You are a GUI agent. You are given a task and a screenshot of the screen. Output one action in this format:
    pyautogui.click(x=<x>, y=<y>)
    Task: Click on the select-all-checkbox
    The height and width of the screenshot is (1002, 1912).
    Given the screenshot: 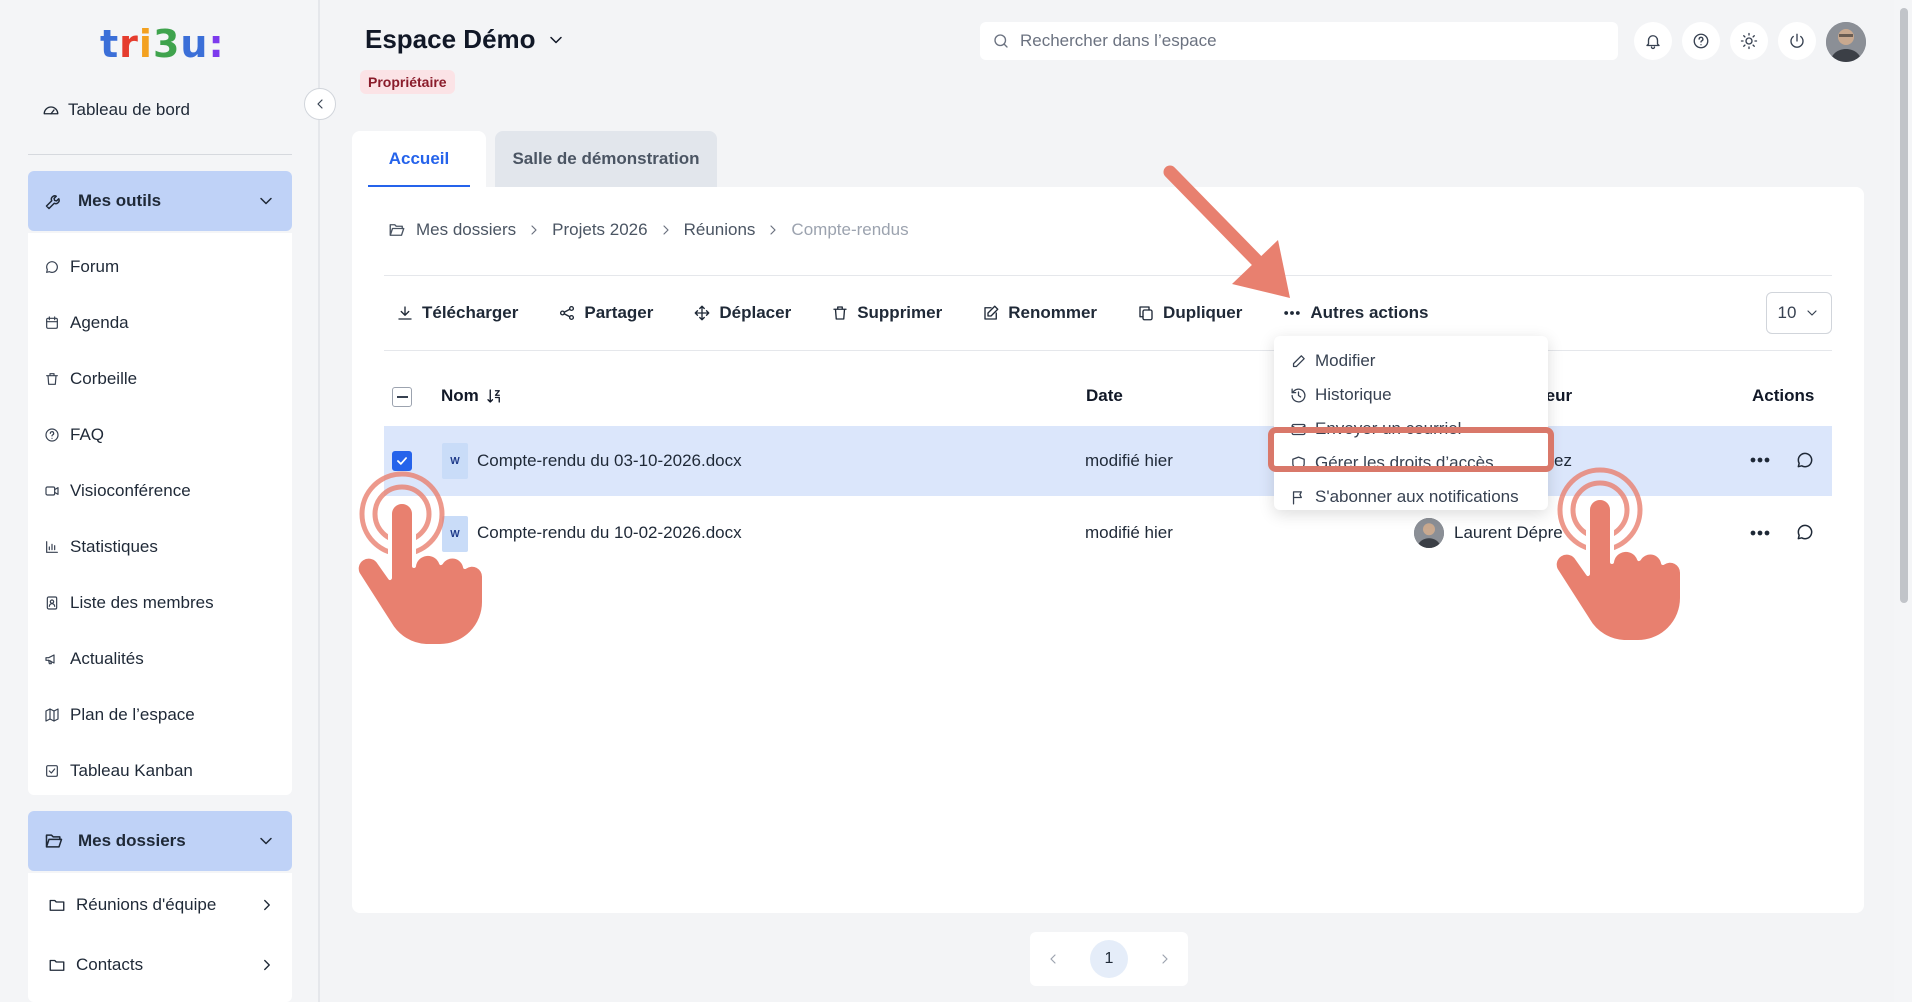 What is the action you would take?
    pyautogui.click(x=402, y=397)
    